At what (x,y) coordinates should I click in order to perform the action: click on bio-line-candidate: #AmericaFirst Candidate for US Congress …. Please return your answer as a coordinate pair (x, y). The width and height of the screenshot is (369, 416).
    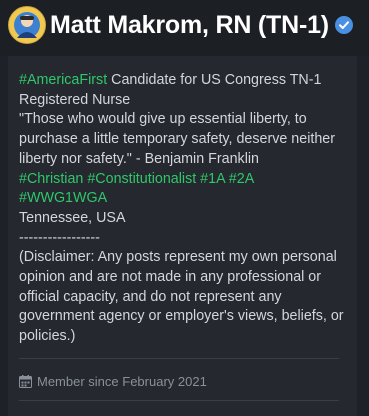
    Looking at the image, I should click on (184, 81).